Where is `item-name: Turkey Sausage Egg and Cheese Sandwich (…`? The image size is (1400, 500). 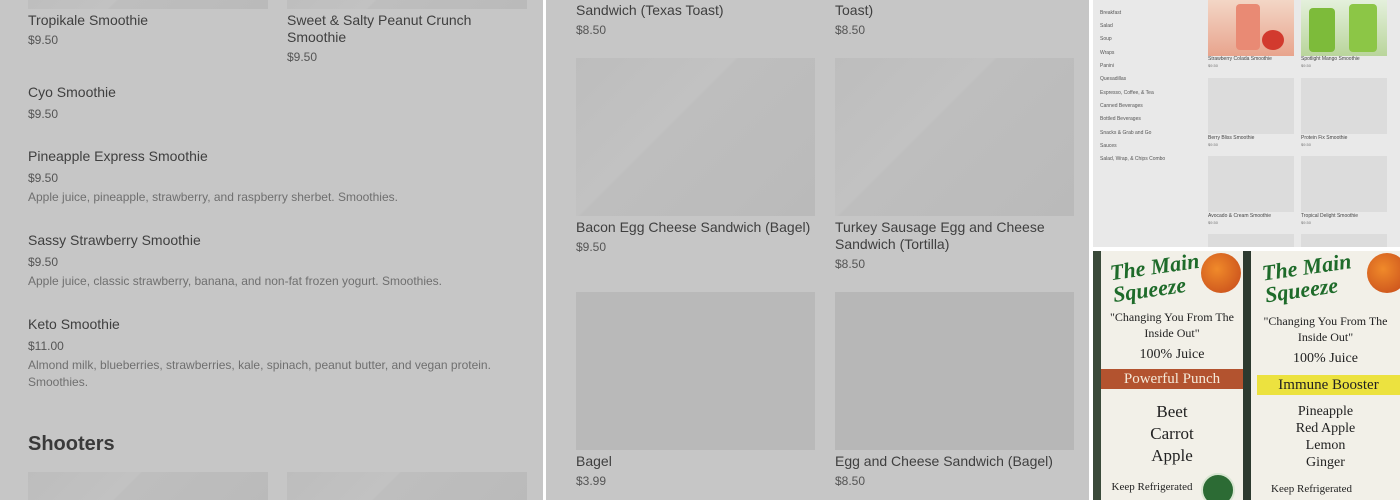 item-name: Turkey Sausage Egg and Cheese Sandwich (… is located at coordinates (950, 236).